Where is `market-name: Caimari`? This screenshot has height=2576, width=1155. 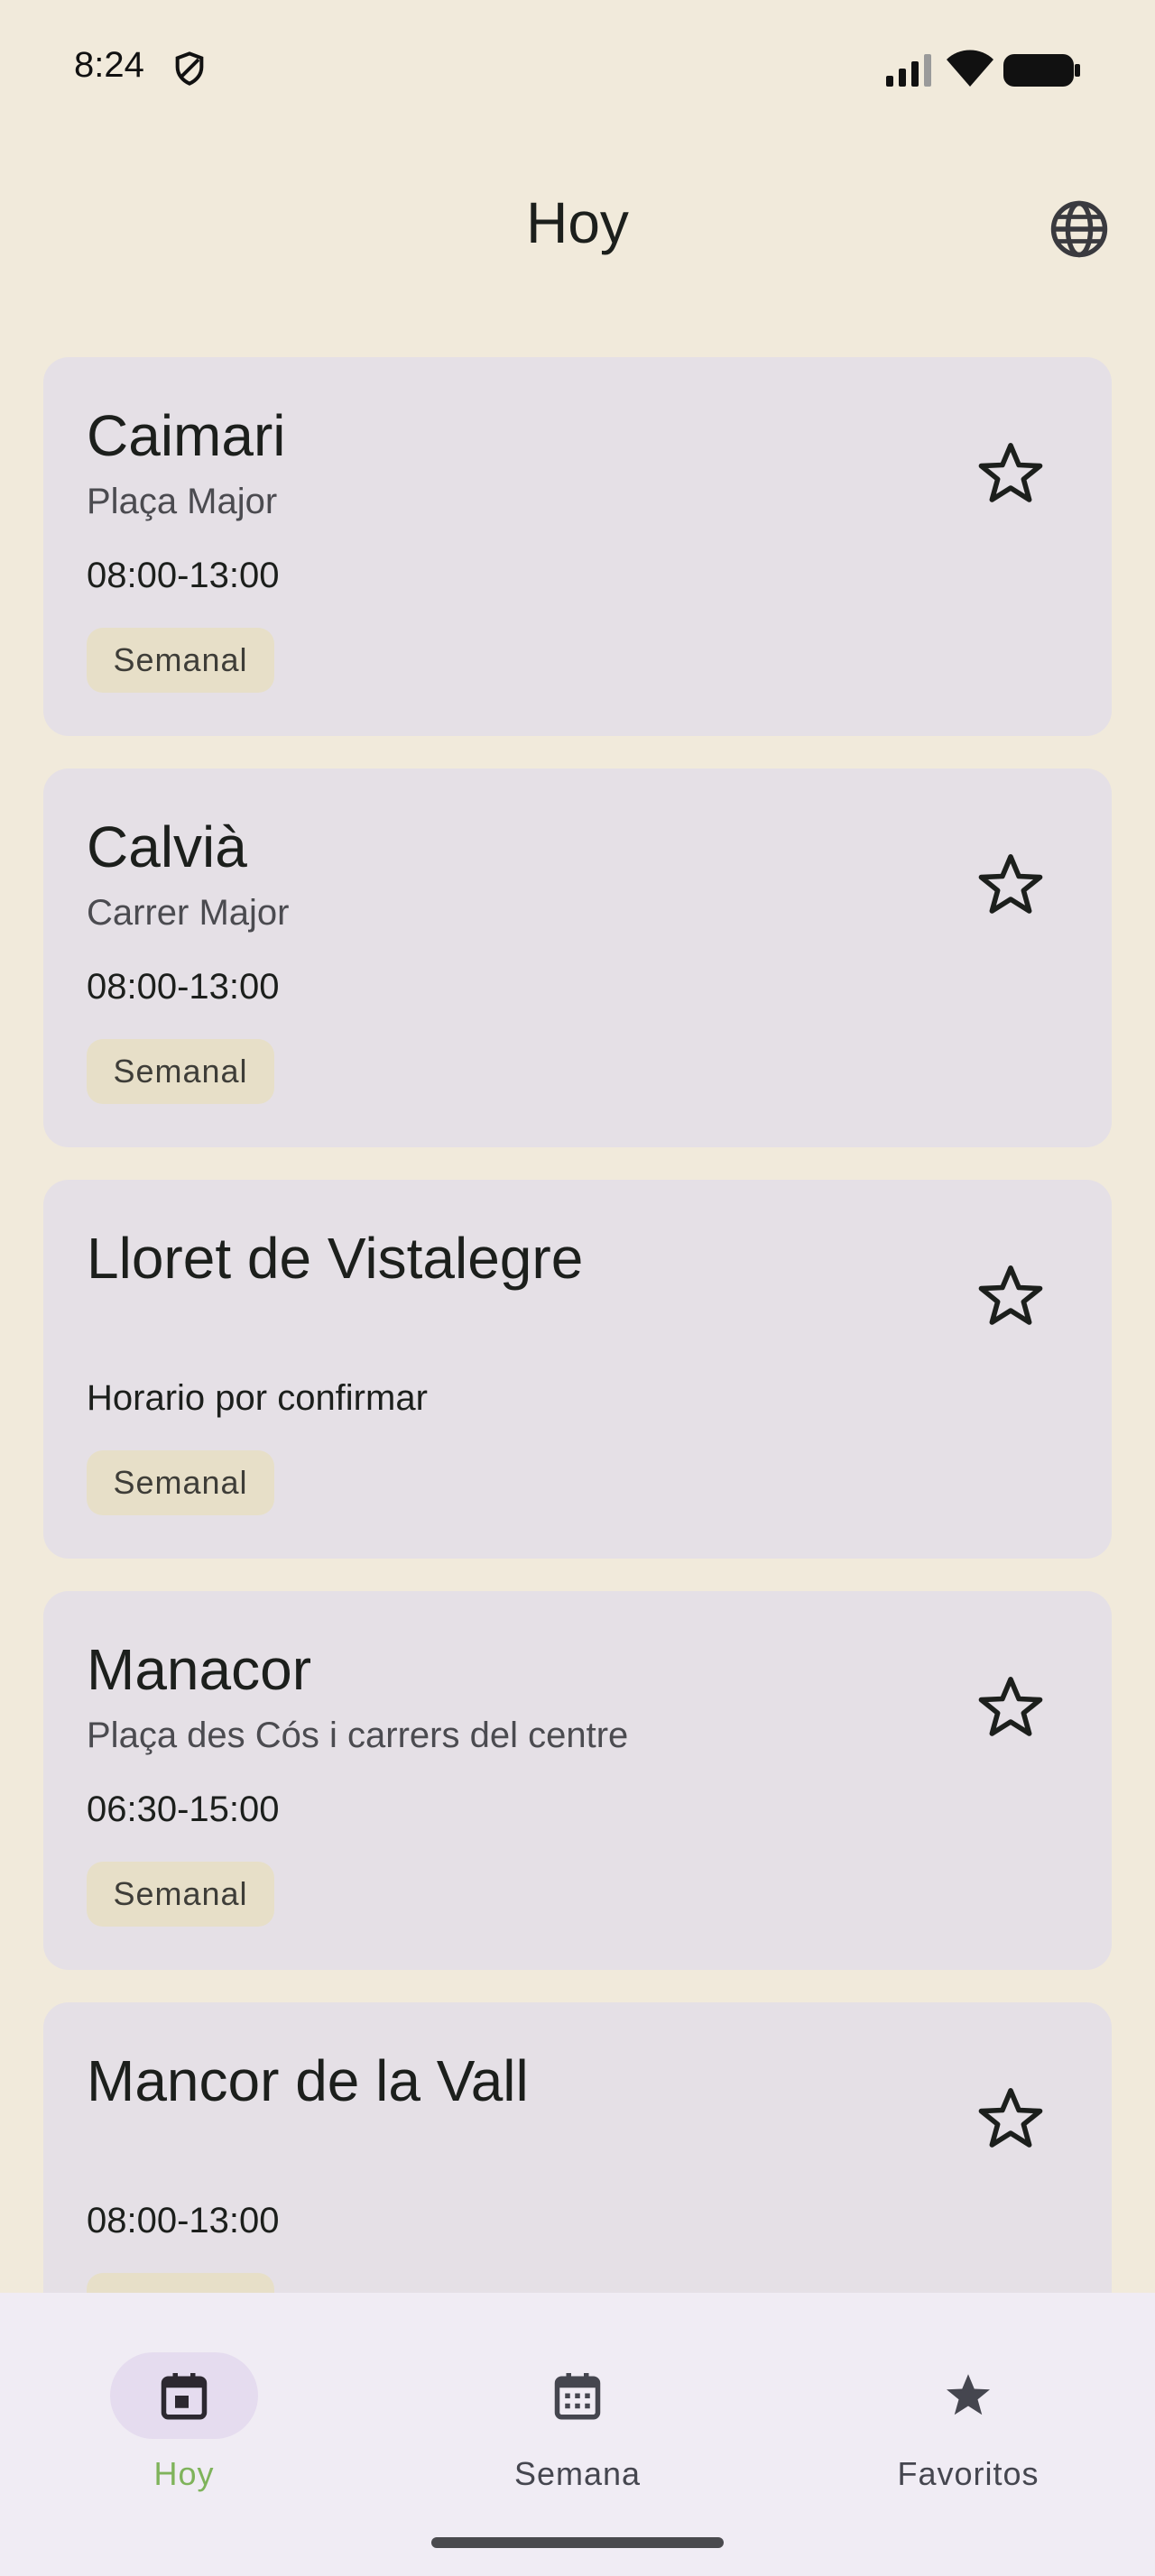 market-name: Caimari is located at coordinates (186, 435).